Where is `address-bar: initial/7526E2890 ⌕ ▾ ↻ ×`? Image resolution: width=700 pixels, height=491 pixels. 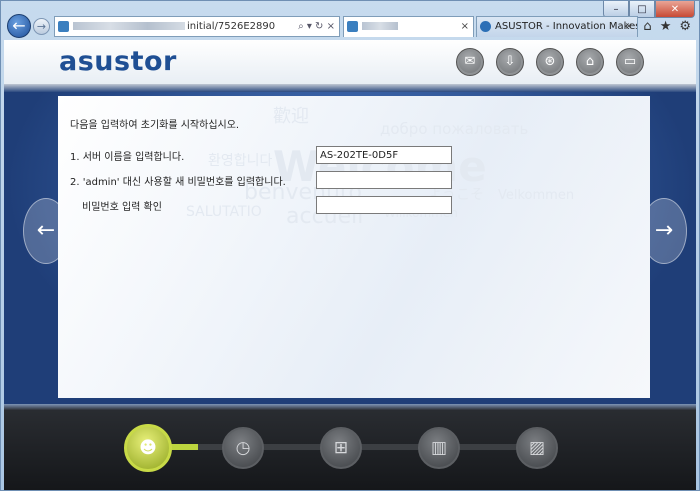
address-bar: initial/7526E2890 ⌕ ▾ ↻ × is located at coordinates (197, 26).